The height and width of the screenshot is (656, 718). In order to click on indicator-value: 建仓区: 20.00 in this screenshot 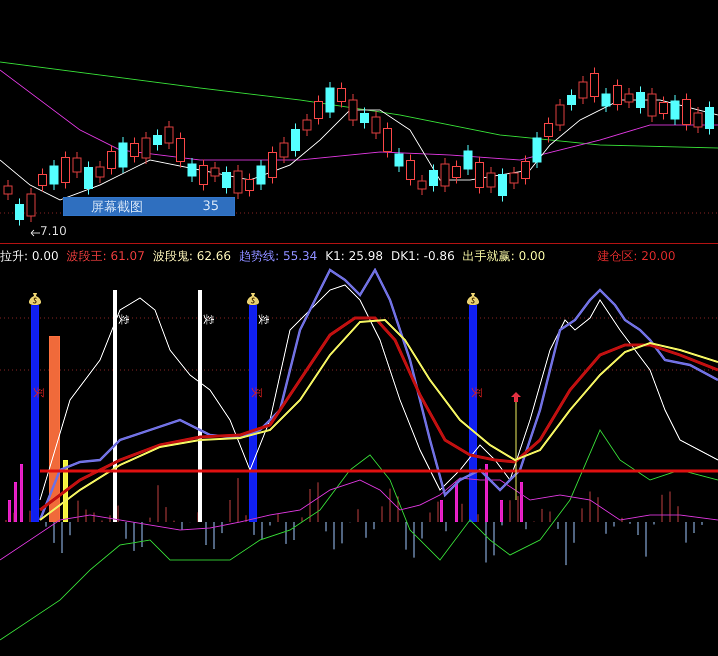, I will do `click(636, 256)`.